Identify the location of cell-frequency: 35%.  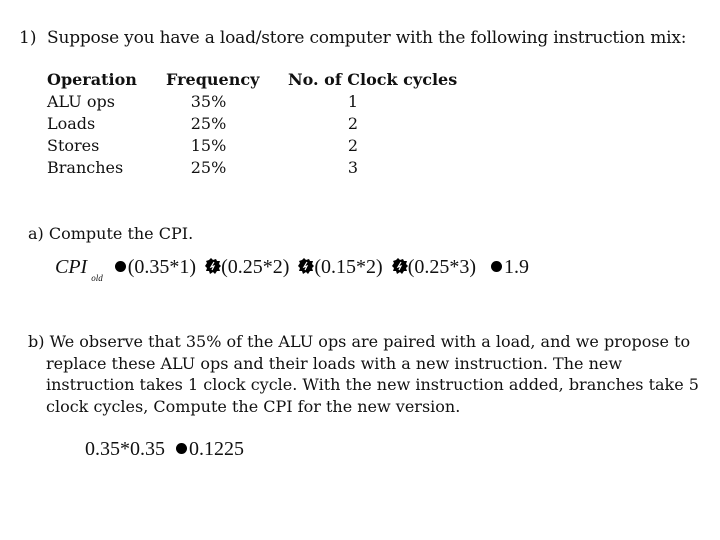
(208, 101).